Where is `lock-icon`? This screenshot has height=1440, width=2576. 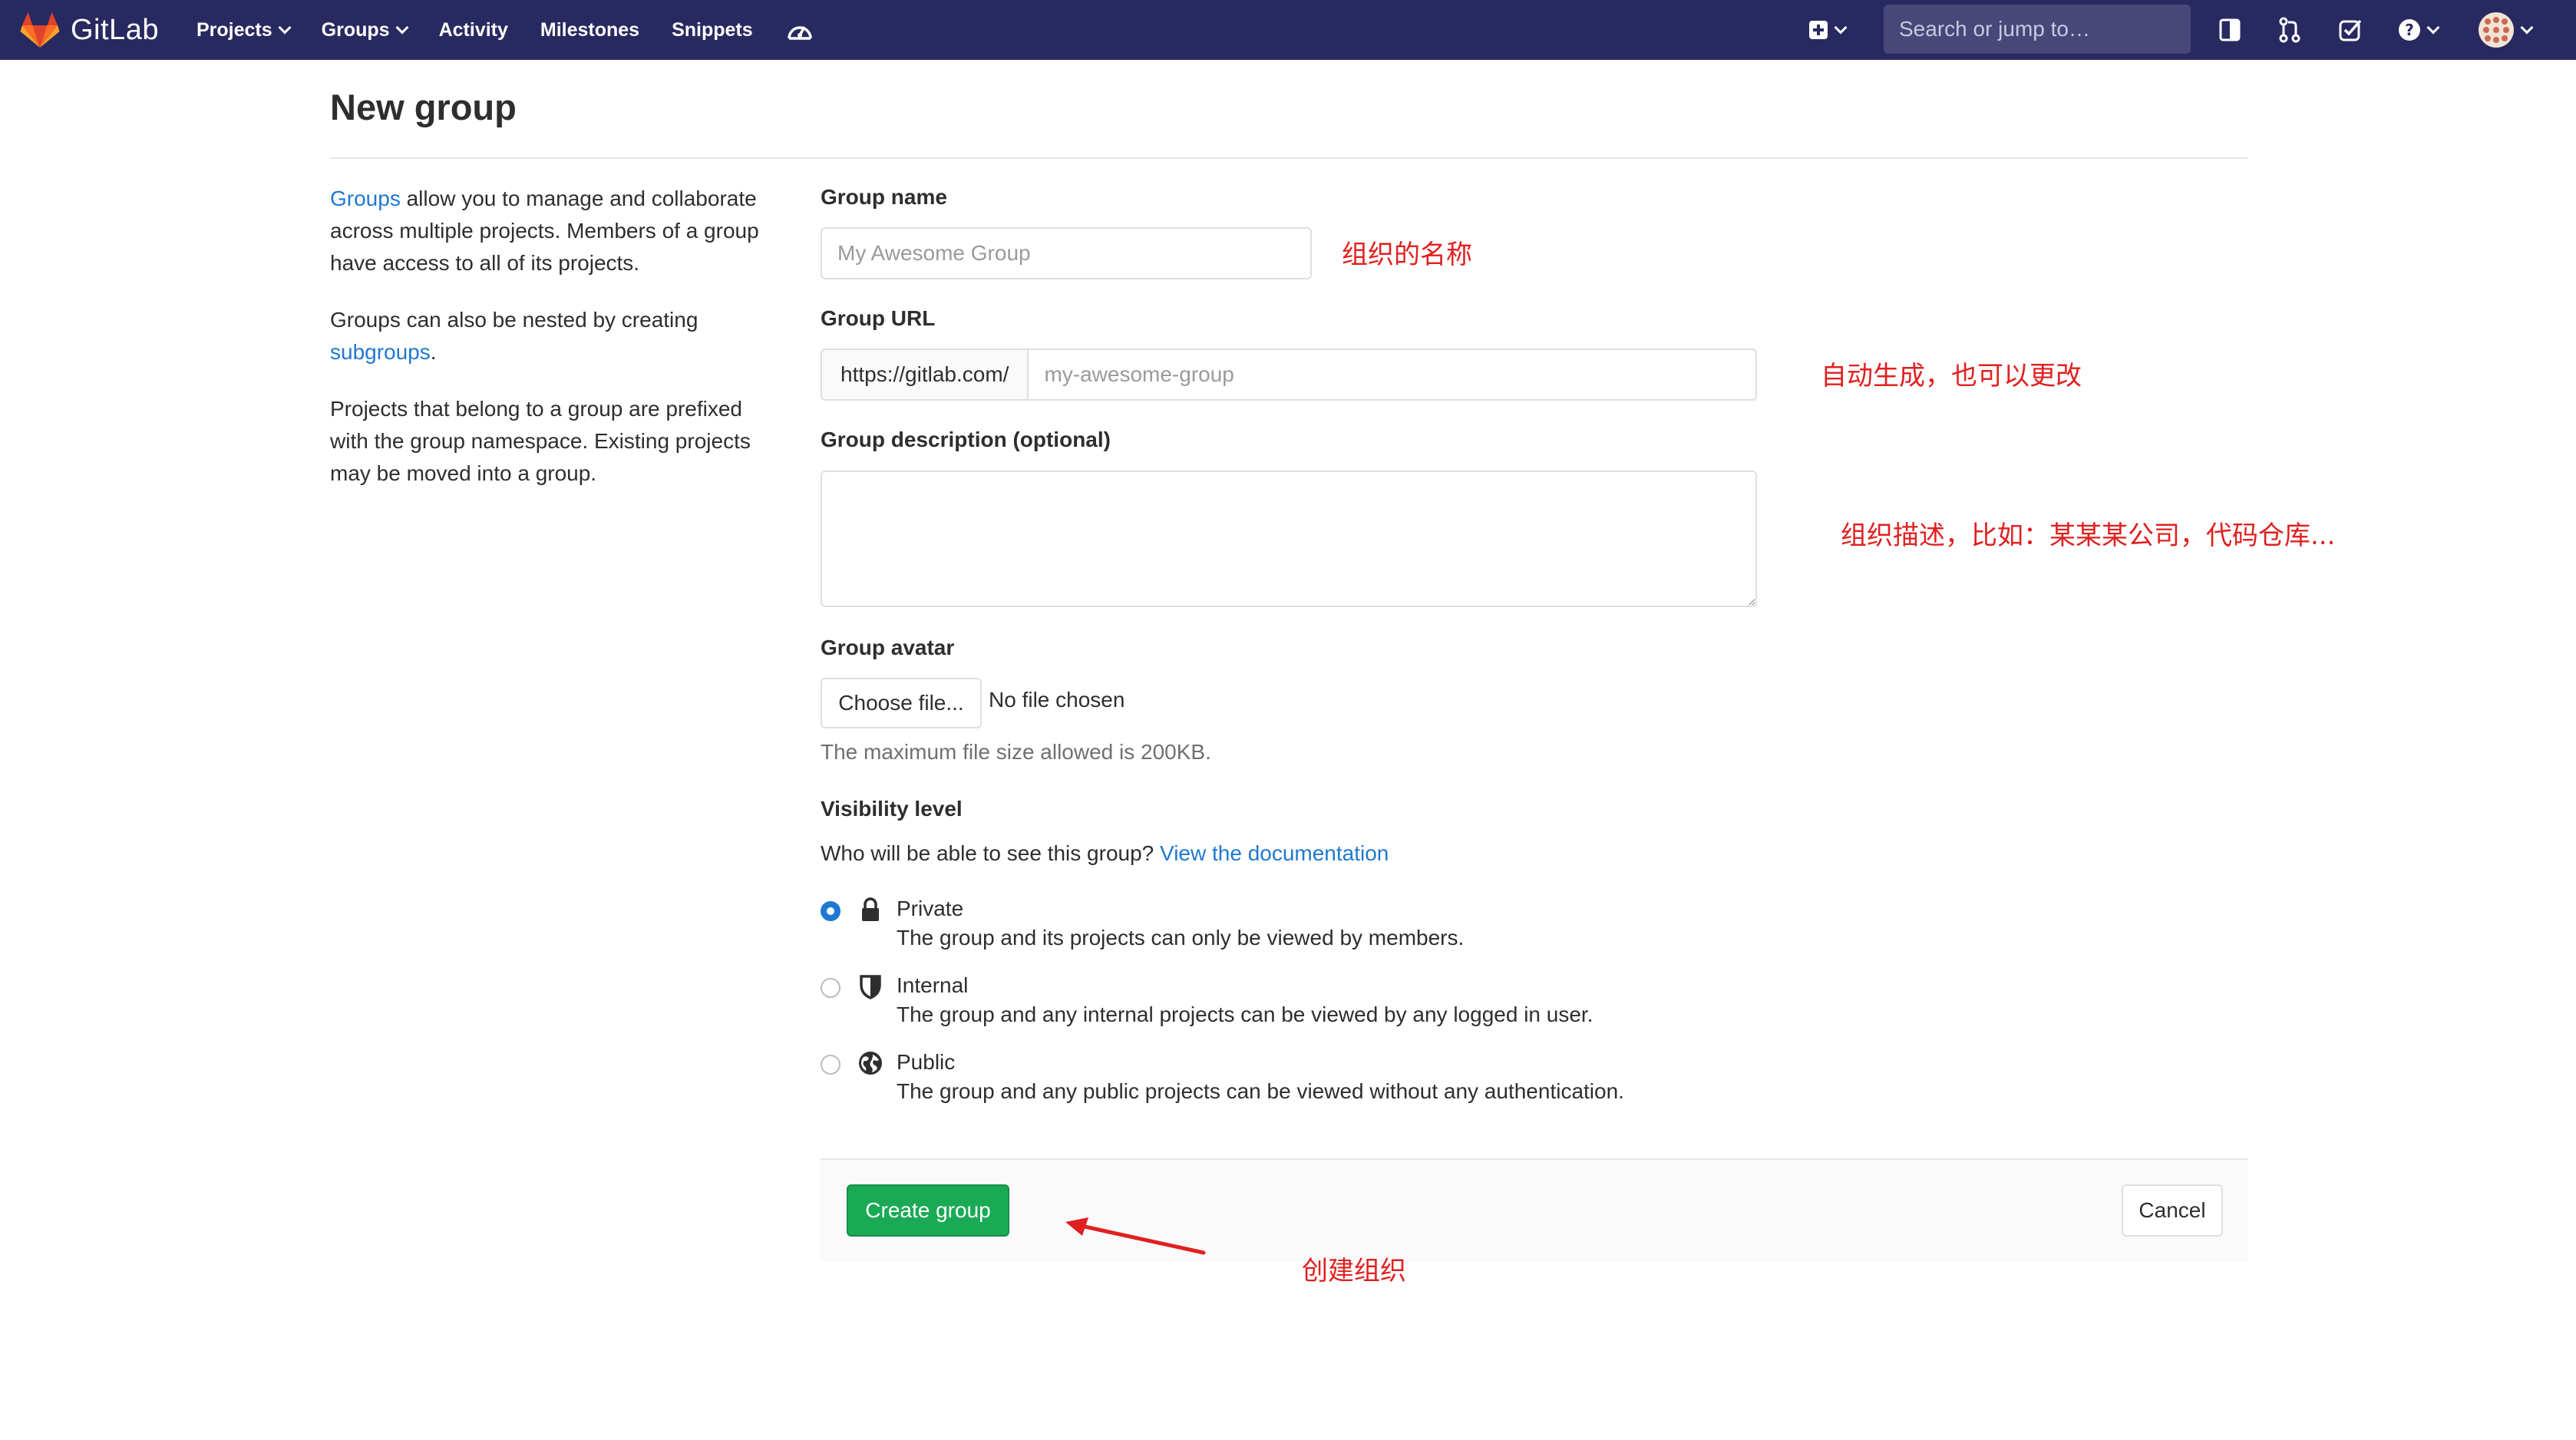
lock-icon is located at coordinates (870, 909).